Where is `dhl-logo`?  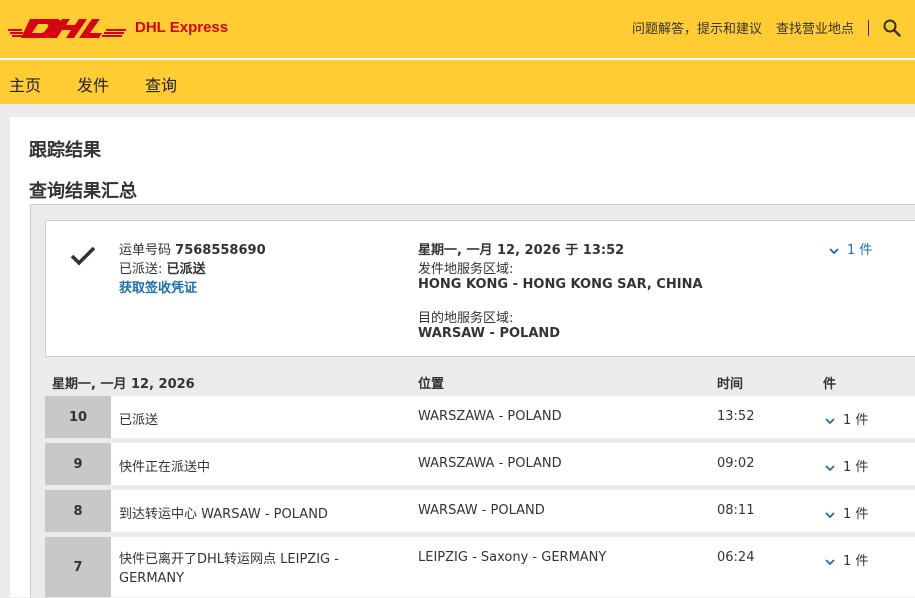
dhl-logo is located at coordinates (67, 28).